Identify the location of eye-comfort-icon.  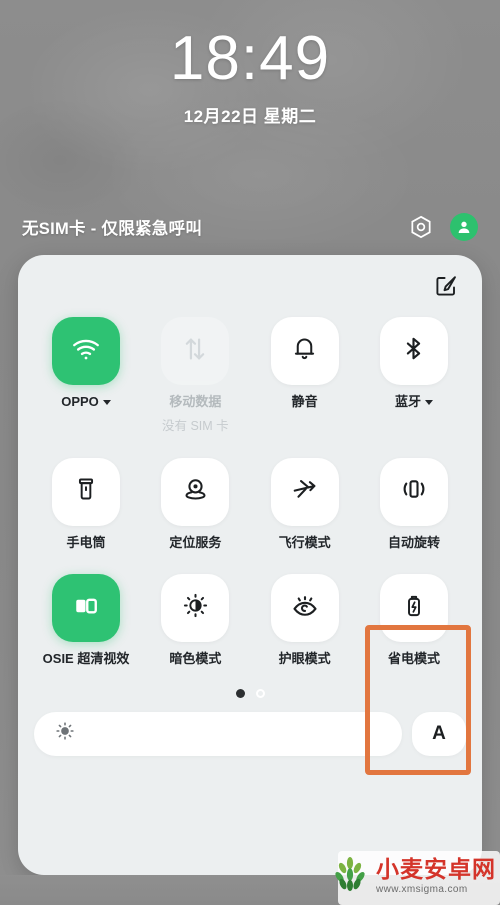
(305, 608).